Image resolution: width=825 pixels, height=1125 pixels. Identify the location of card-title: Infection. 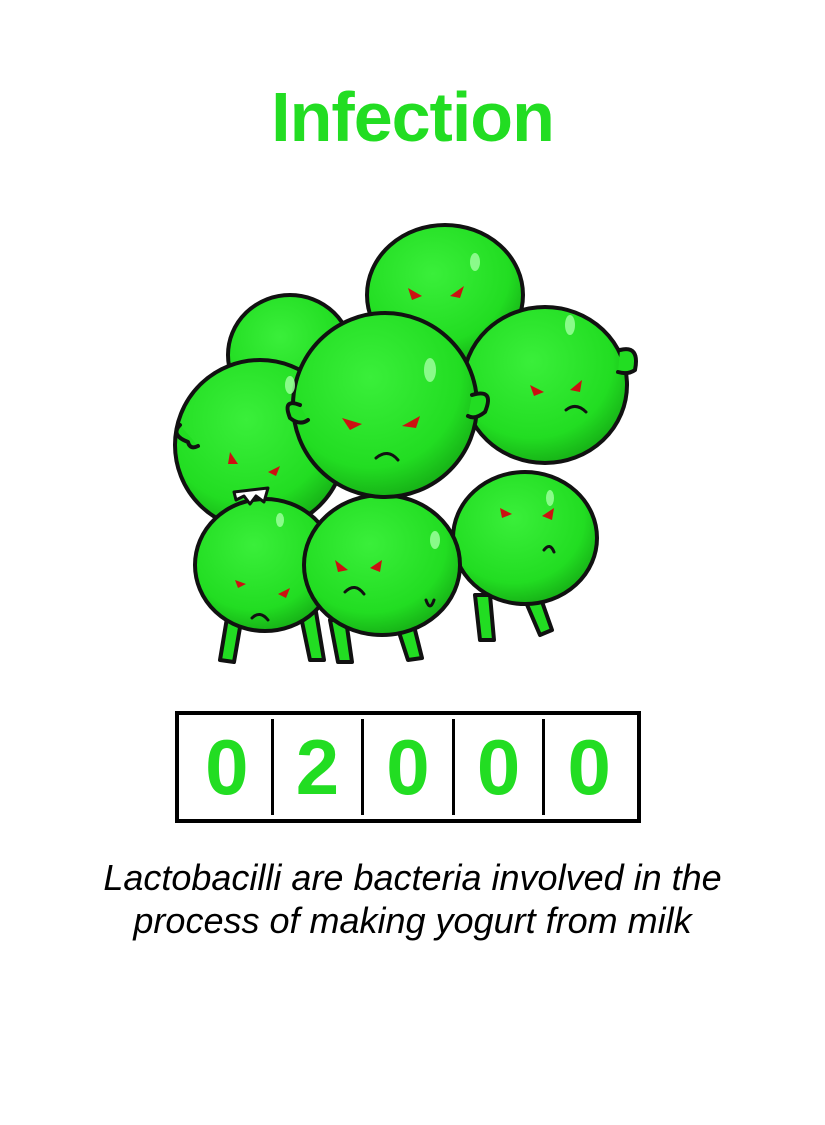
(413, 117).